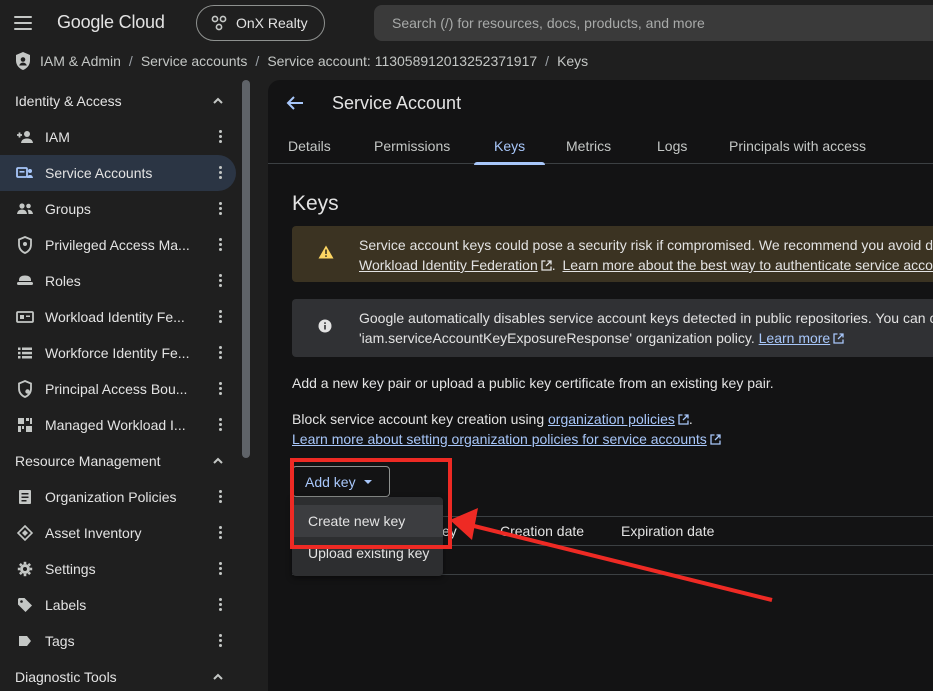 This screenshot has height=691, width=933. I want to click on breadcrumb-keys: Keys, so click(573, 61).